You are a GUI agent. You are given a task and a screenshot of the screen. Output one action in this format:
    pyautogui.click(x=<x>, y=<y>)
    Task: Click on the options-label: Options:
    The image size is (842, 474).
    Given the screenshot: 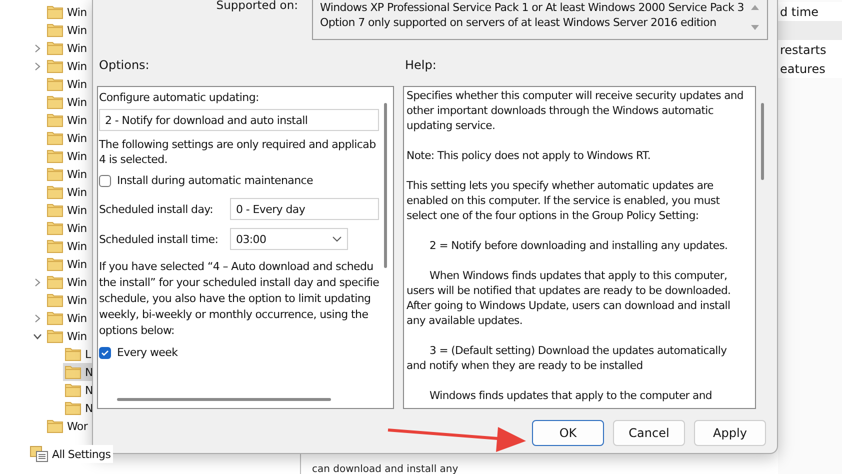 What is the action you would take?
    pyautogui.click(x=124, y=65)
    